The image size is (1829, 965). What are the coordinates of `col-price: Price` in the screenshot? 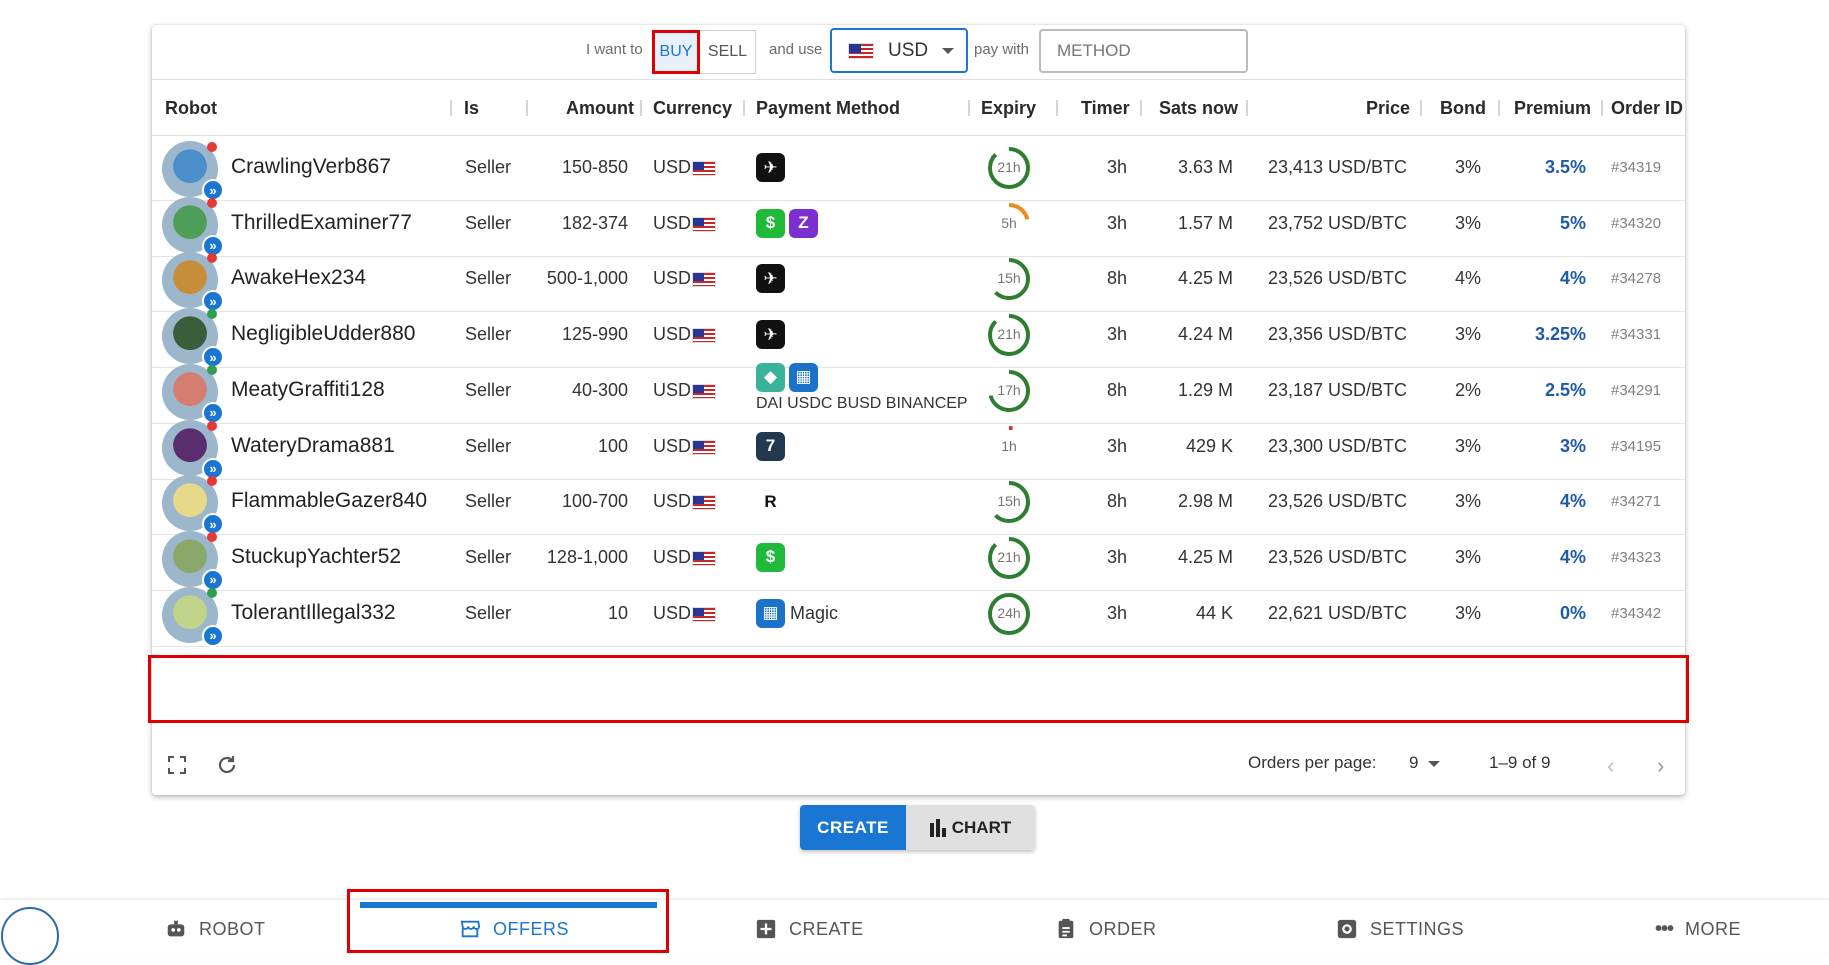 It's located at (1388, 108).